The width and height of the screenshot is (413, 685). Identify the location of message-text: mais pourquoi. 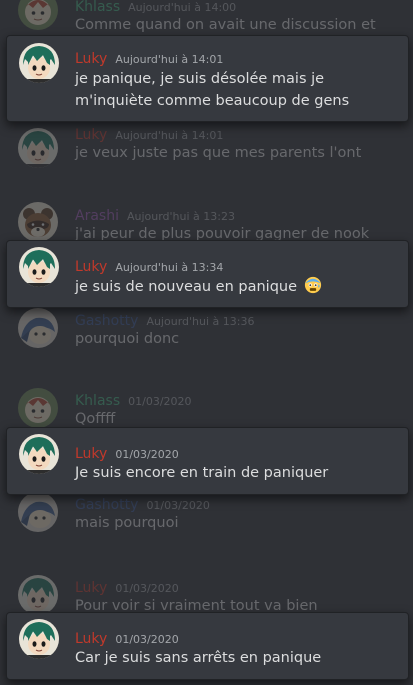
(127, 523).